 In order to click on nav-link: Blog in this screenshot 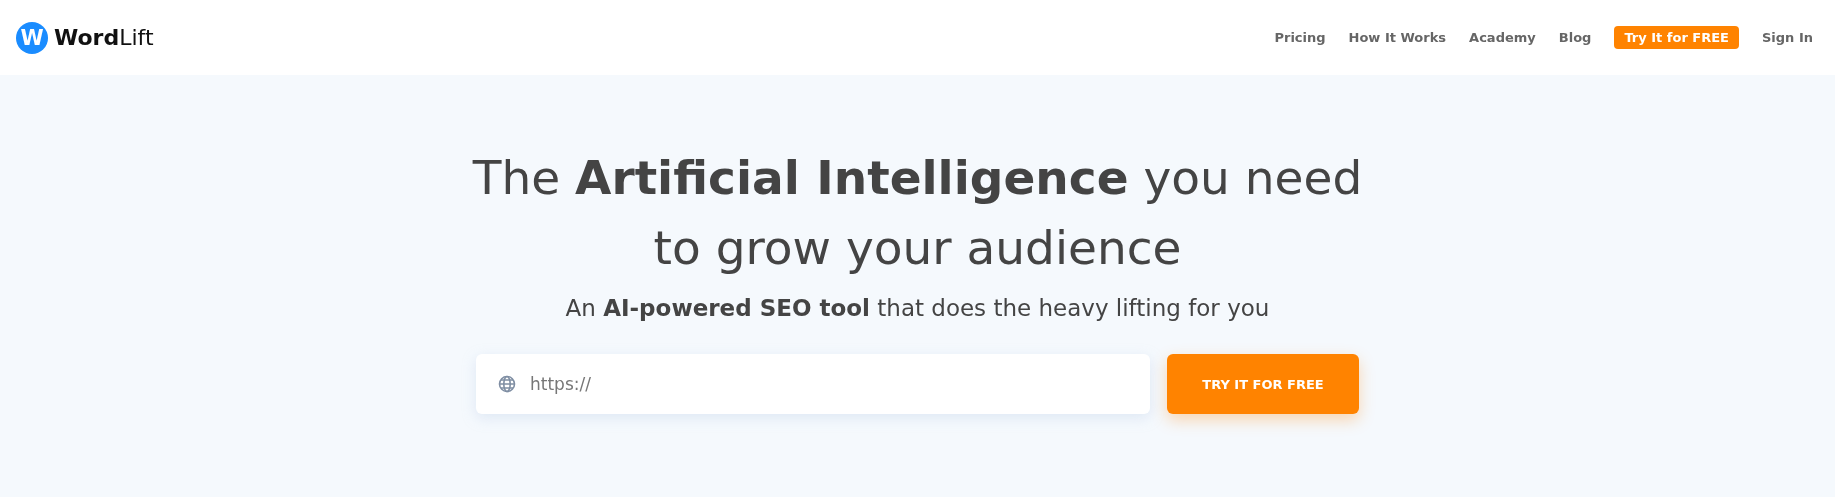, I will do `click(1575, 37)`.